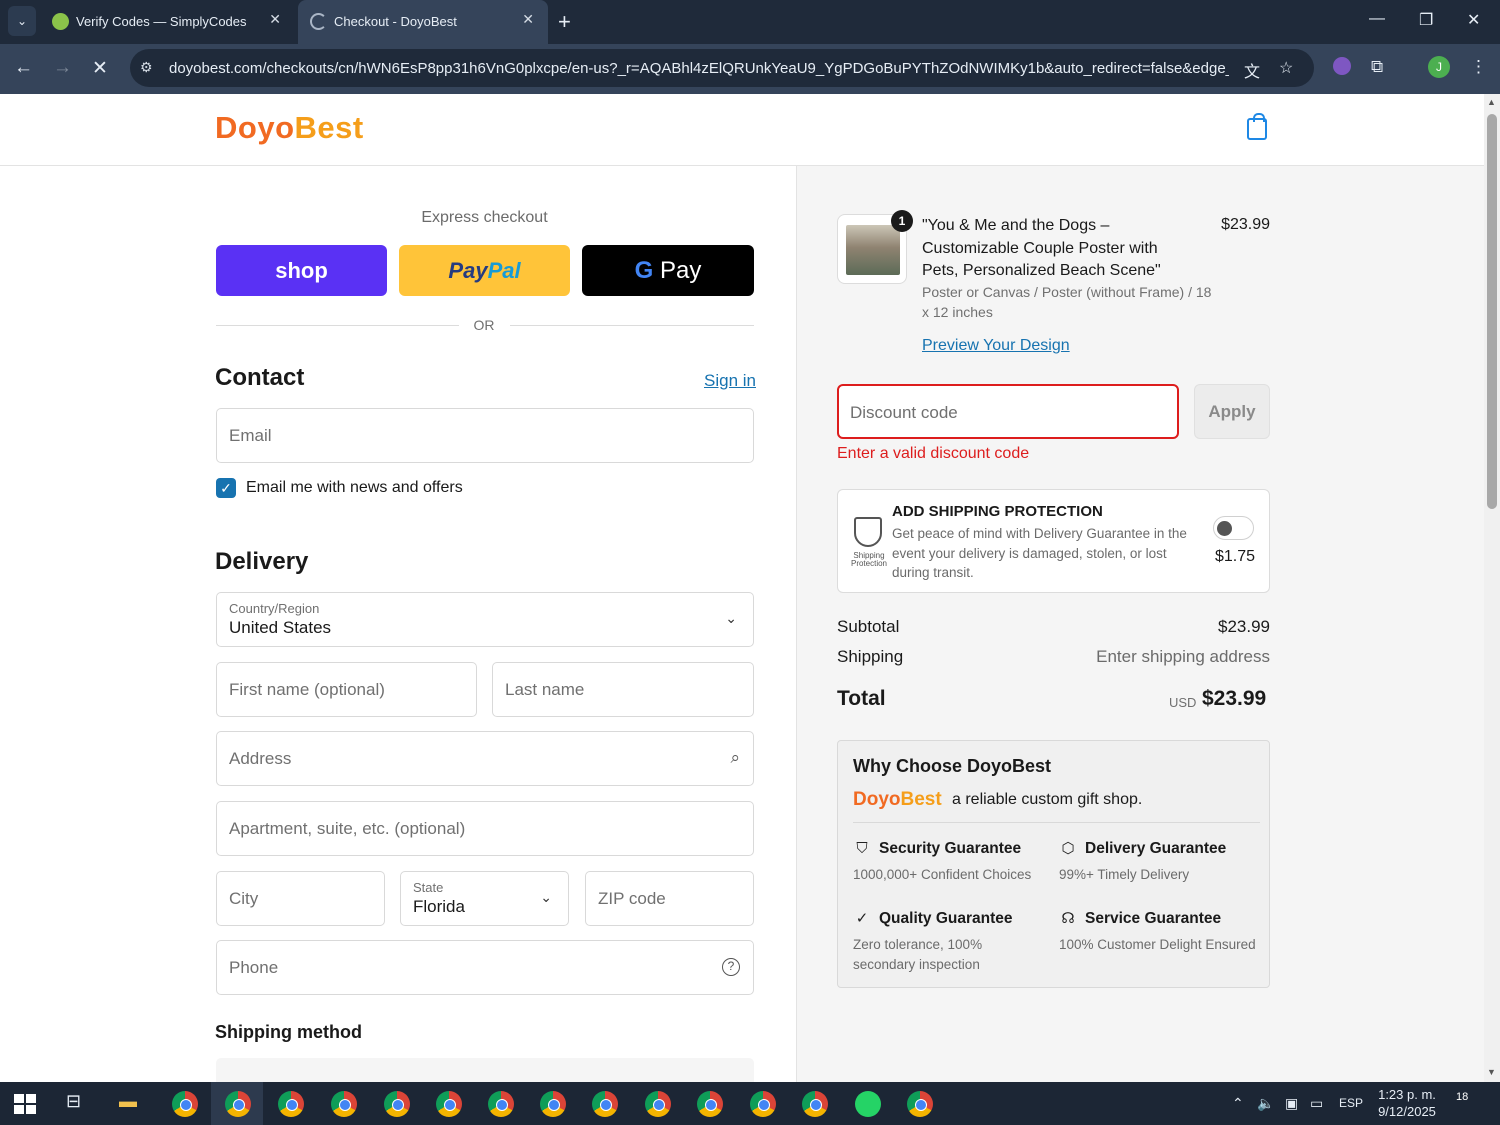  I want to click on tray-overflow-icon: ⌃, so click(1238, 1103).